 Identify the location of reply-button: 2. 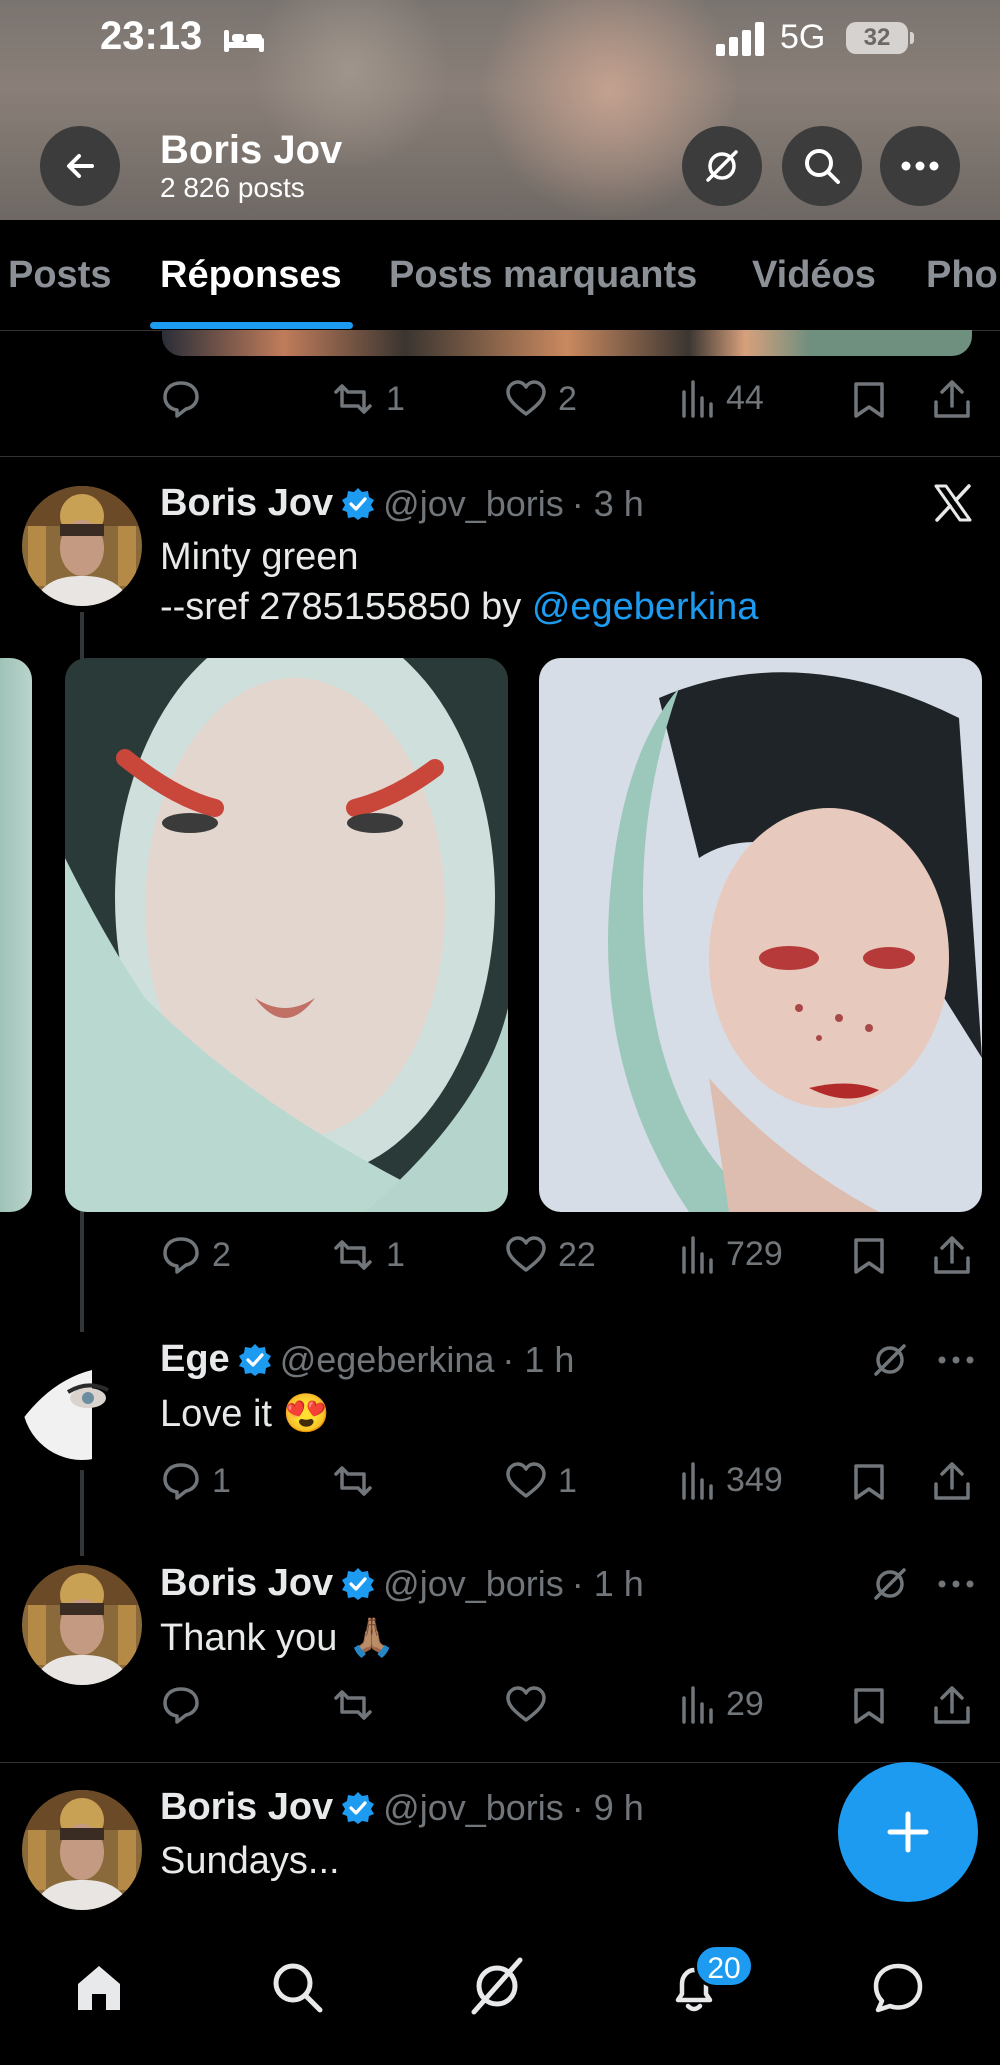
(195, 1255).